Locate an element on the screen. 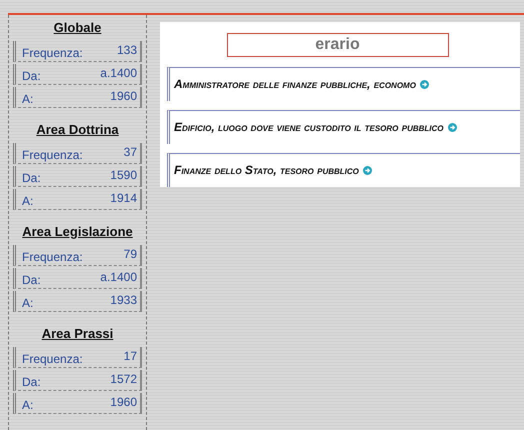  stat-value: 133 is located at coordinates (126, 50).